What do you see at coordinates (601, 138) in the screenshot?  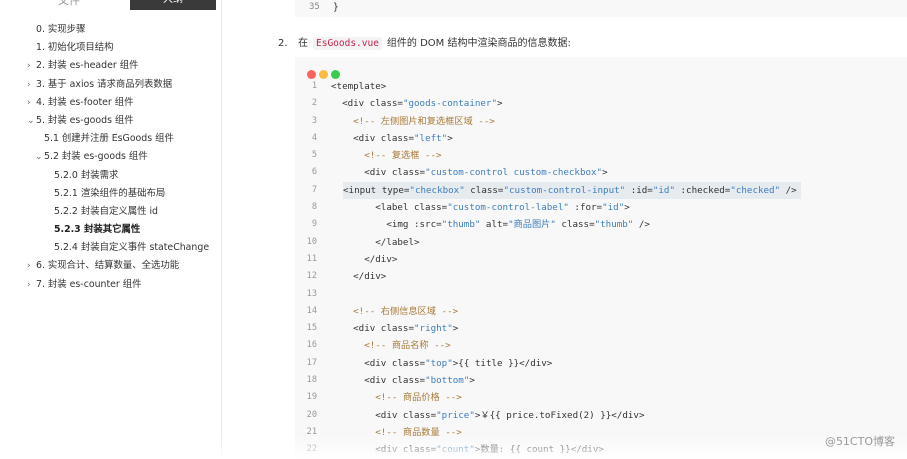 I see `code-line: 4 <div class="left">` at bounding box center [601, 138].